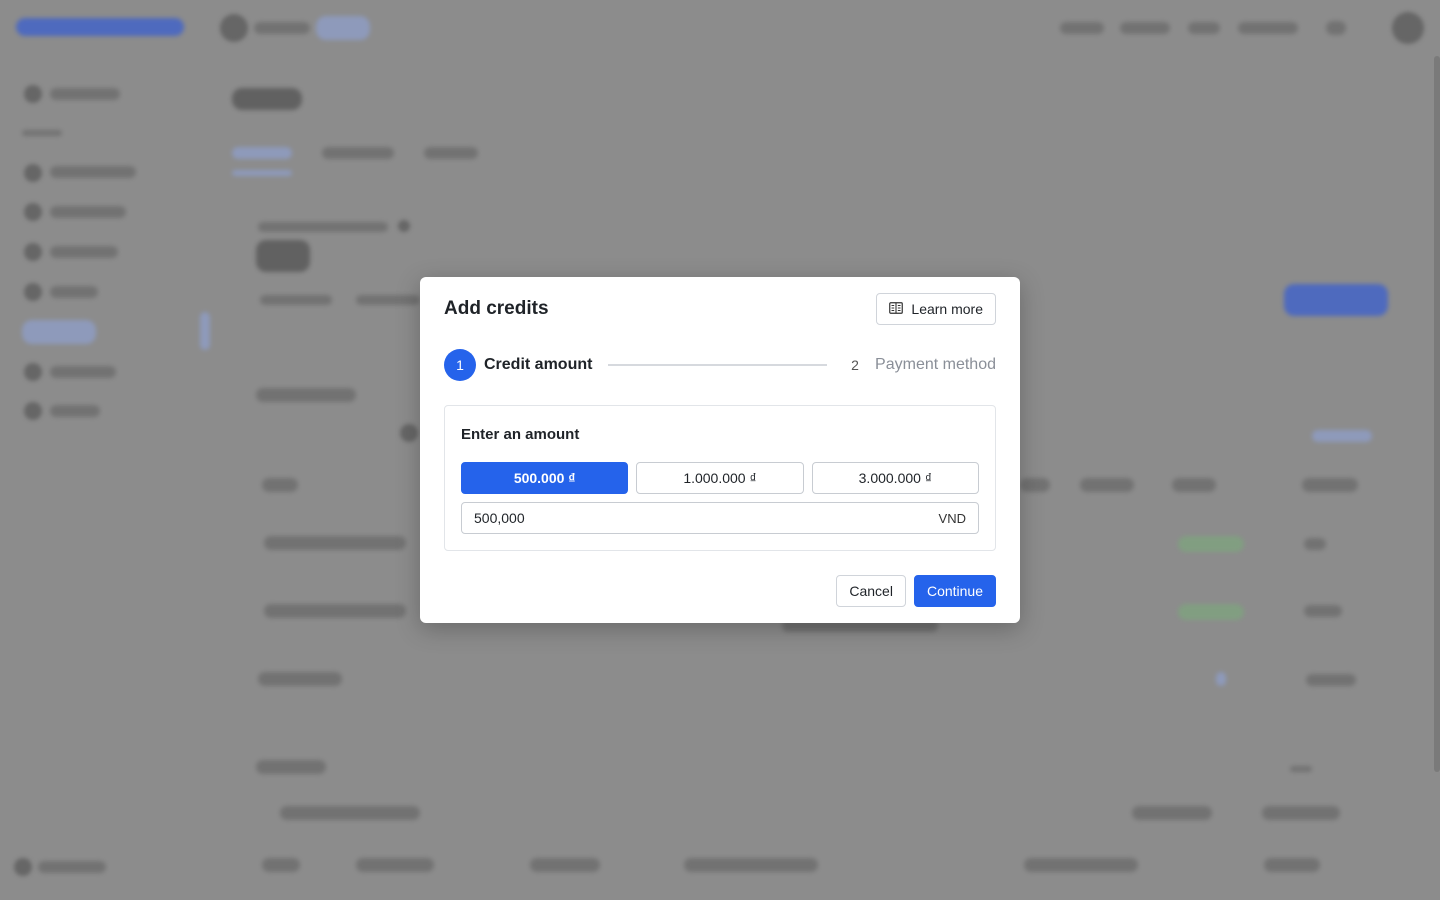 Image resolution: width=1440 pixels, height=900 pixels. What do you see at coordinates (538, 364) in the screenshot?
I see `step-1-label: Credit amount` at bounding box center [538, 364].